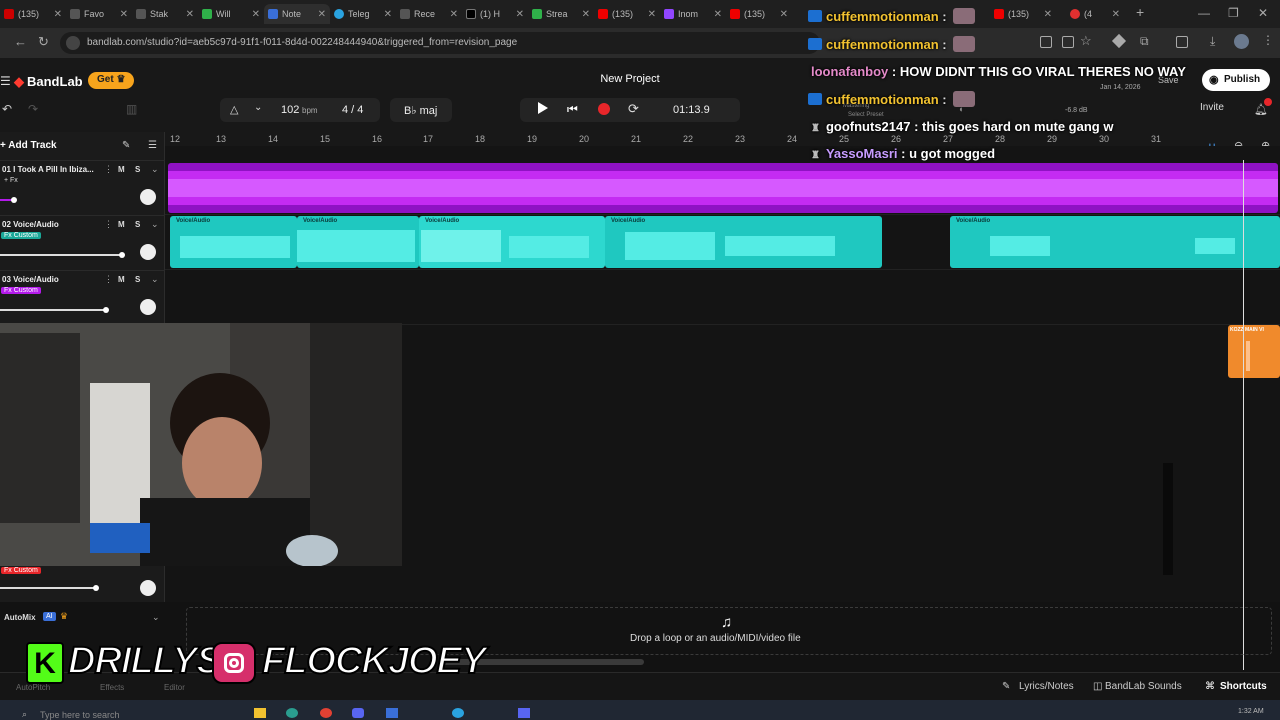 Image resolution: width=1280 pixels, height=720 pixels. What do you see at coordinates (722, 139) in the screenshot?
I see `timeline-ruler` at bounding box center [722, 139].